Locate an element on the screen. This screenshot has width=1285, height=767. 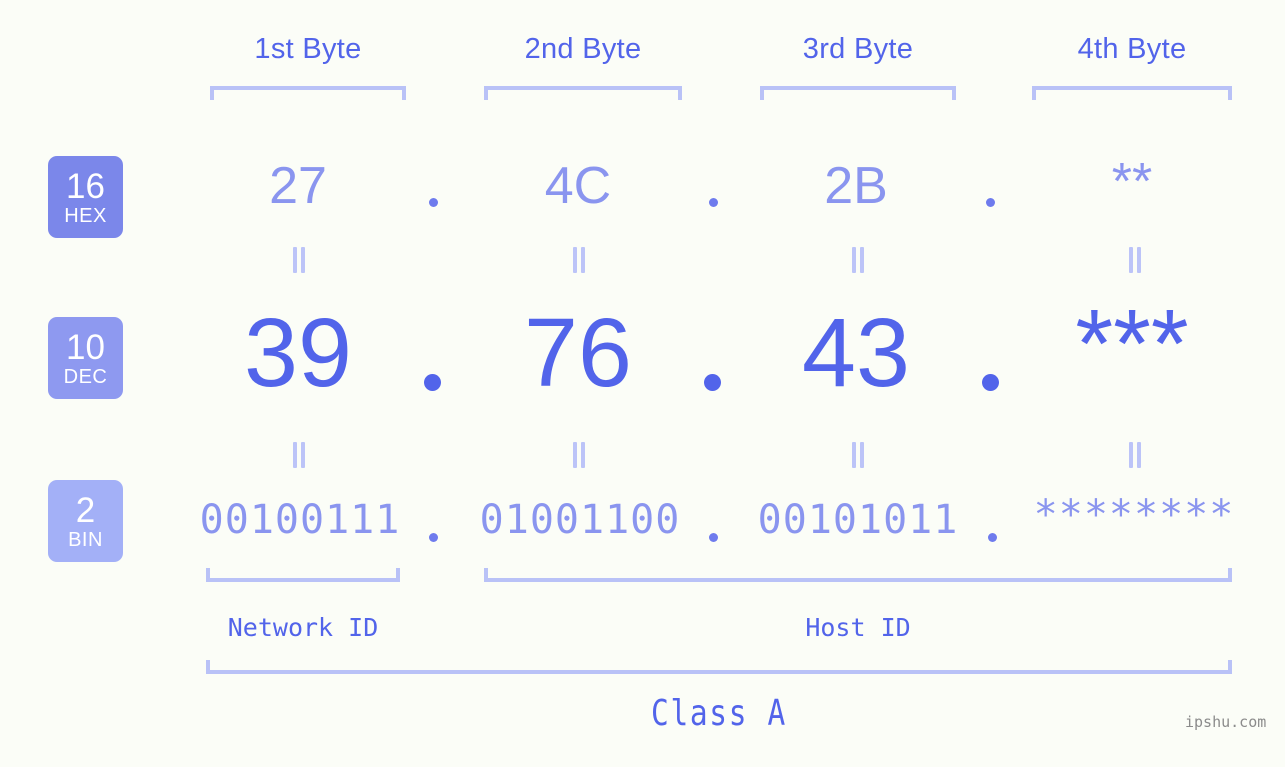
host-id-bracket is located at coordinates (858, 575).